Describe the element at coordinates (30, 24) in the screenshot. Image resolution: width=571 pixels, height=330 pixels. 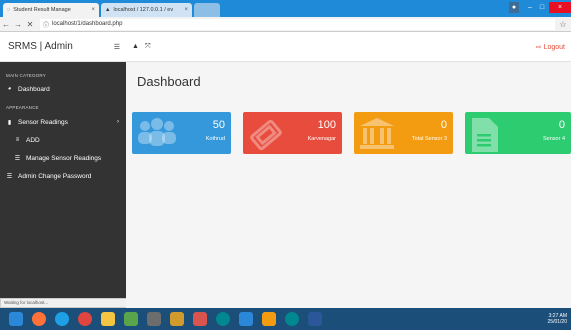
I see `stop-icon: ✕` at that location.